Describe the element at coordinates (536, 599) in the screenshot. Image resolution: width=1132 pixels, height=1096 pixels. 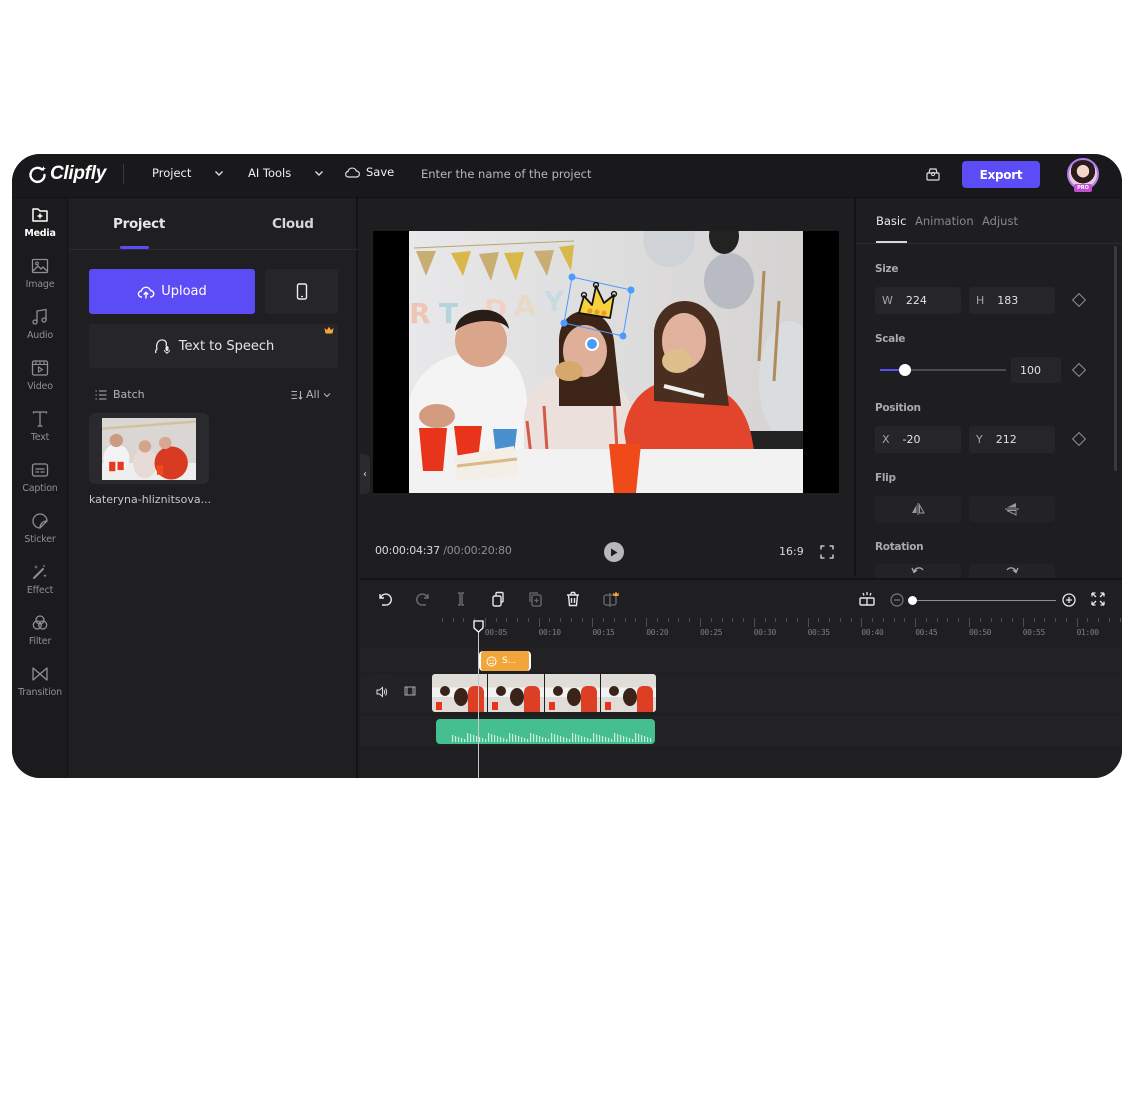
I see `copy-add-icon` at that location.